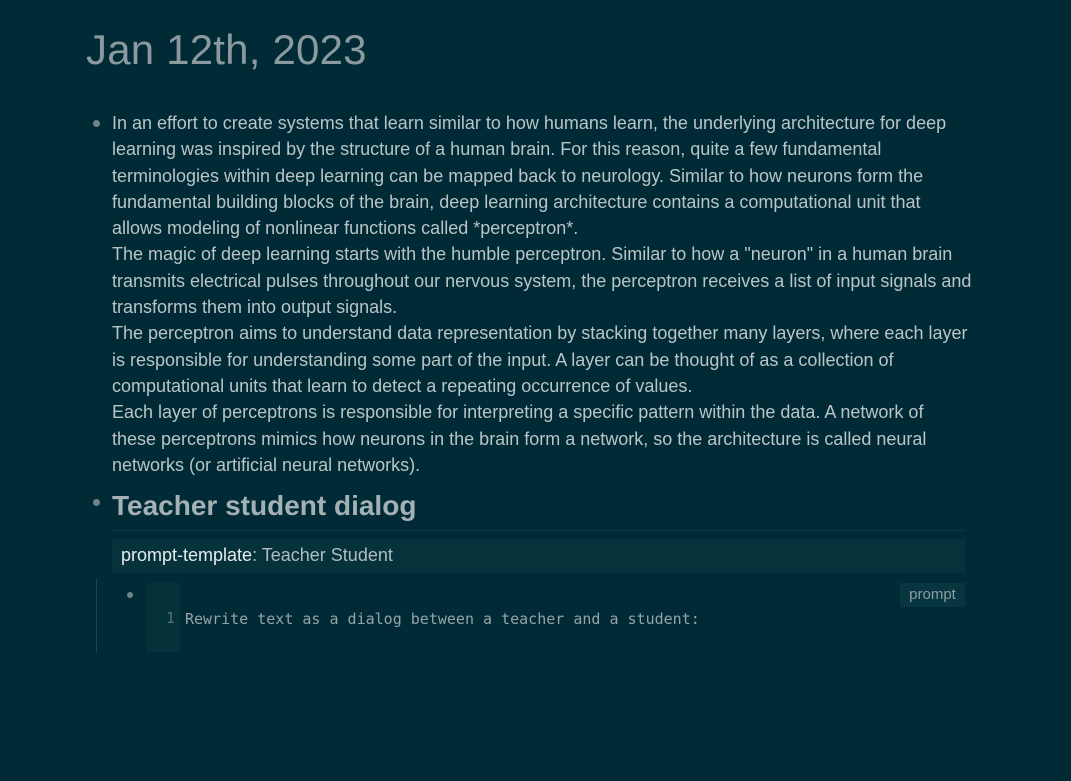 This screenshot has width=1071, height=781. Describe the element at coordinates (327, 555) in the screenshot. I see `property-value: Teacher Student` at that location.